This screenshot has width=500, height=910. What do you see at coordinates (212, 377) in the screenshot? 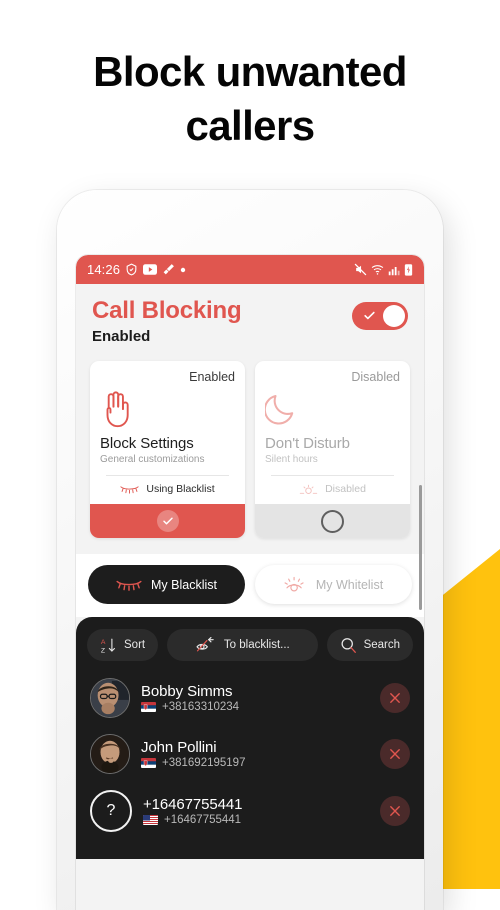
I see `block-settings-state: Enabled` at bounding box center [212, 377].